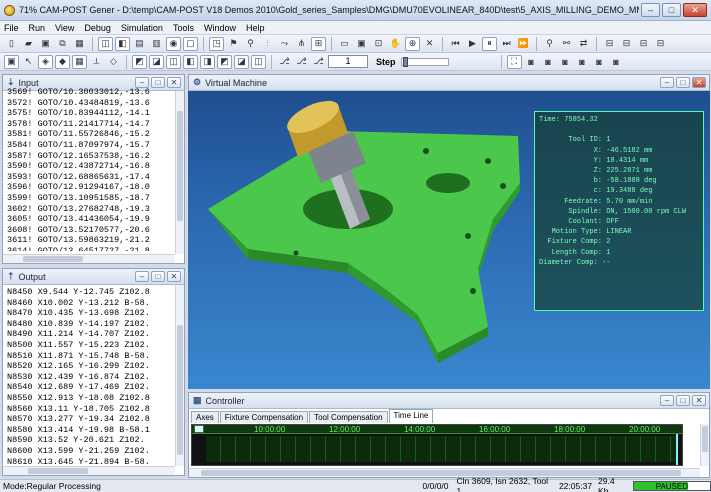 The height and width of the screenshot is (492, 711). I want to click on zoom-box-icon: ⊕, so click(412, 43).